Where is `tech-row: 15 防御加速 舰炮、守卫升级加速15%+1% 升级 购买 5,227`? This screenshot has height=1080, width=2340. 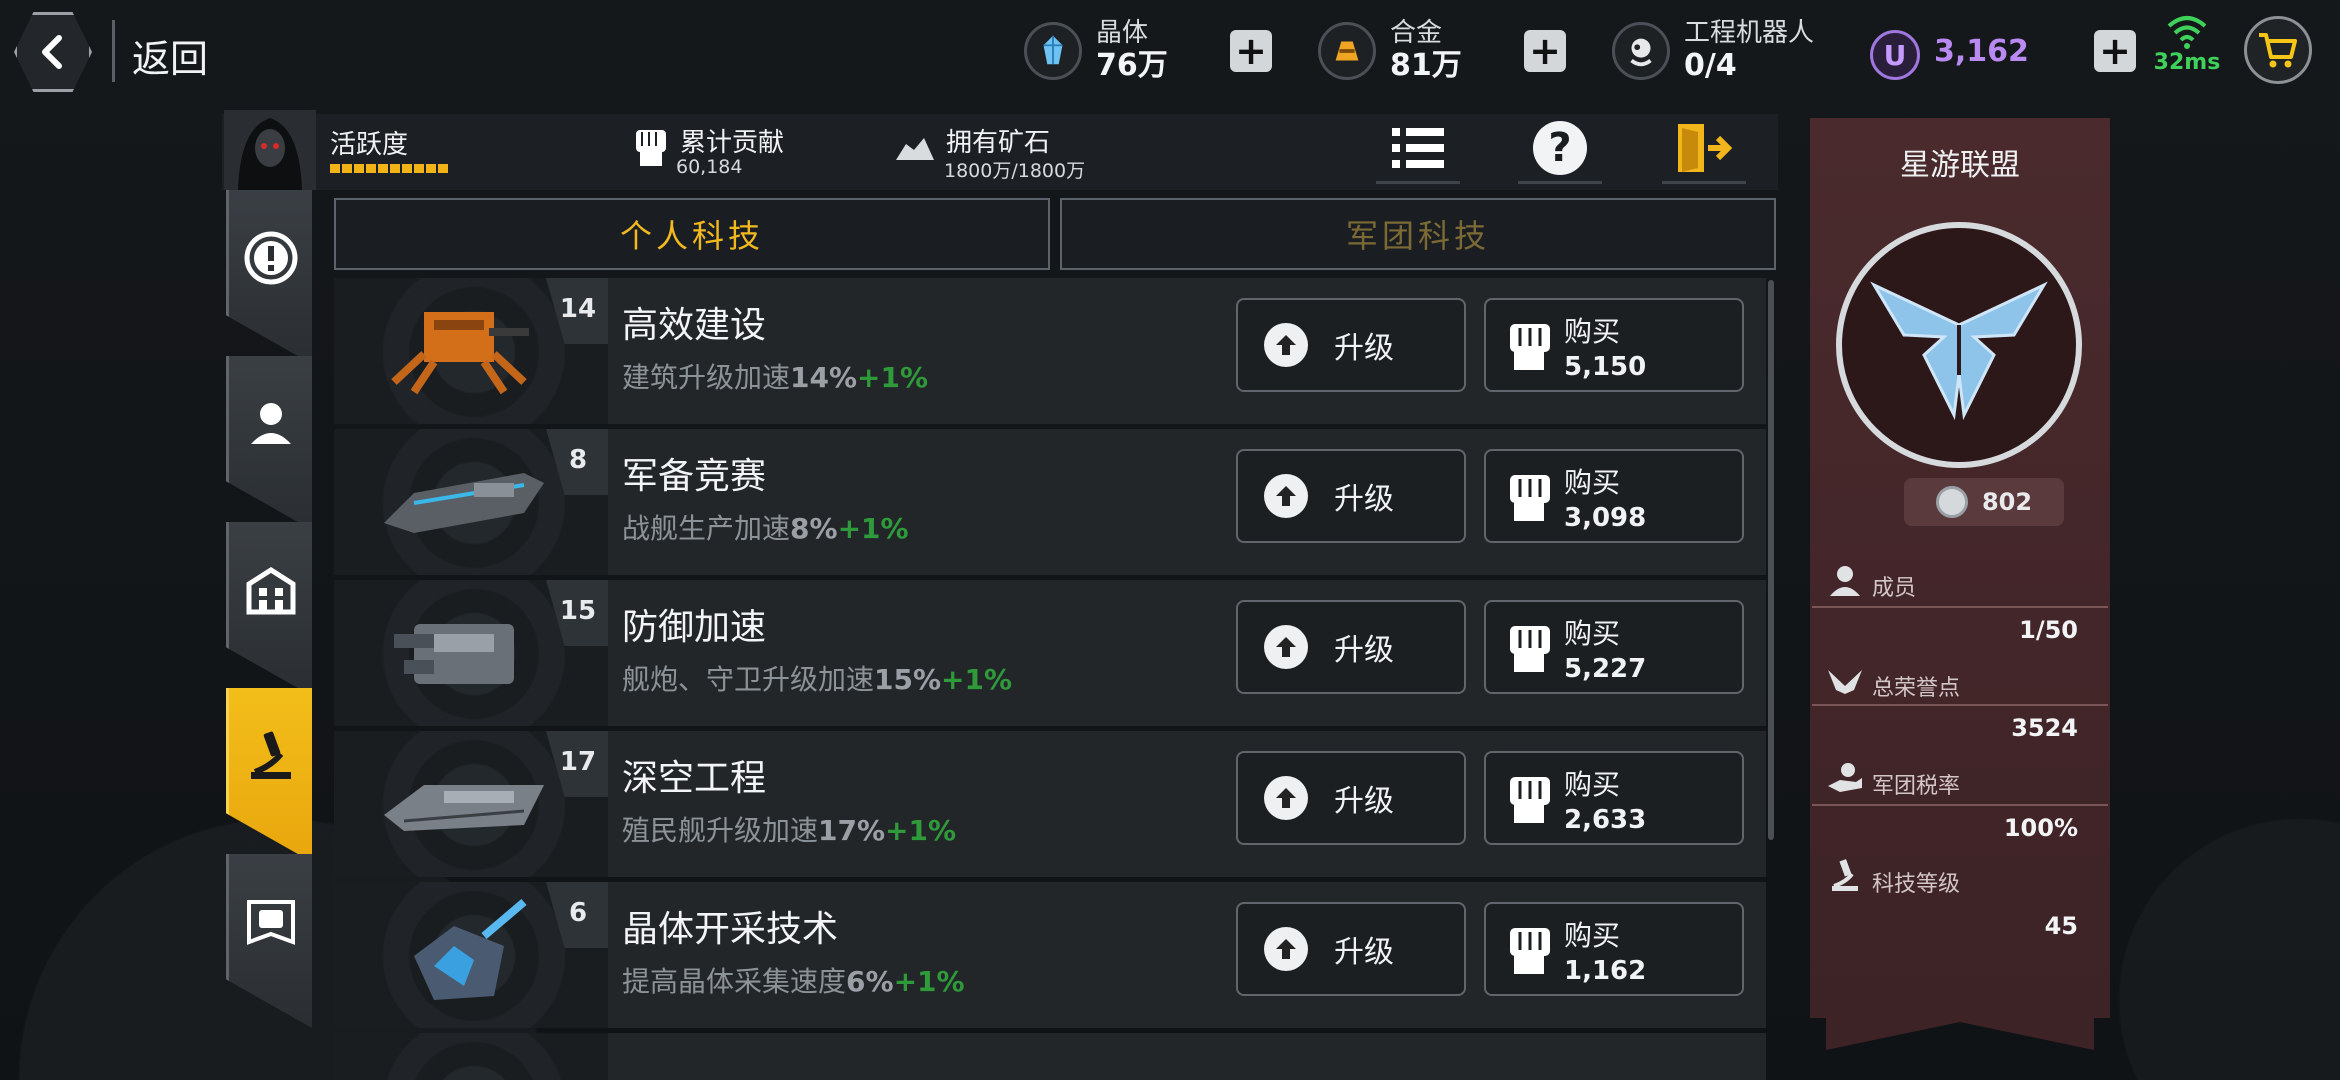 tech-row: 15 防御加速 舰炮、守卫升级加速15%+1% 升级 购买 5,227 is located at coordinates (1050, 653).